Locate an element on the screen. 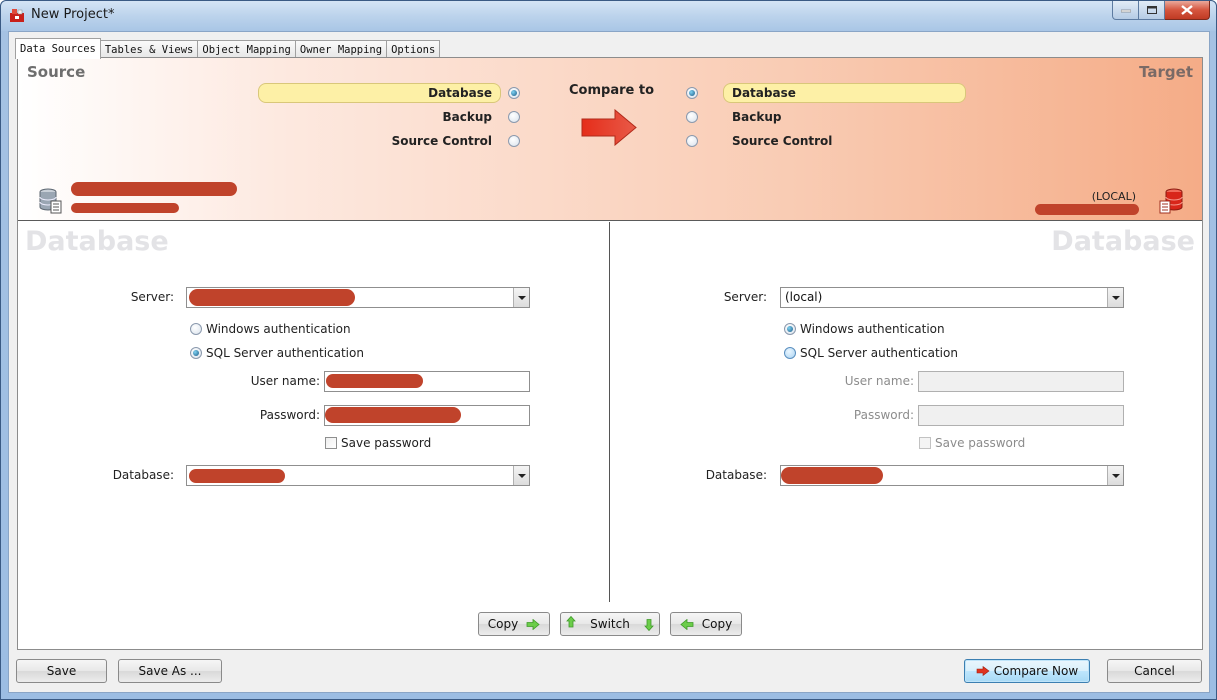  target-windows-auth: Windows authentication is located at coordinates (864, 329).